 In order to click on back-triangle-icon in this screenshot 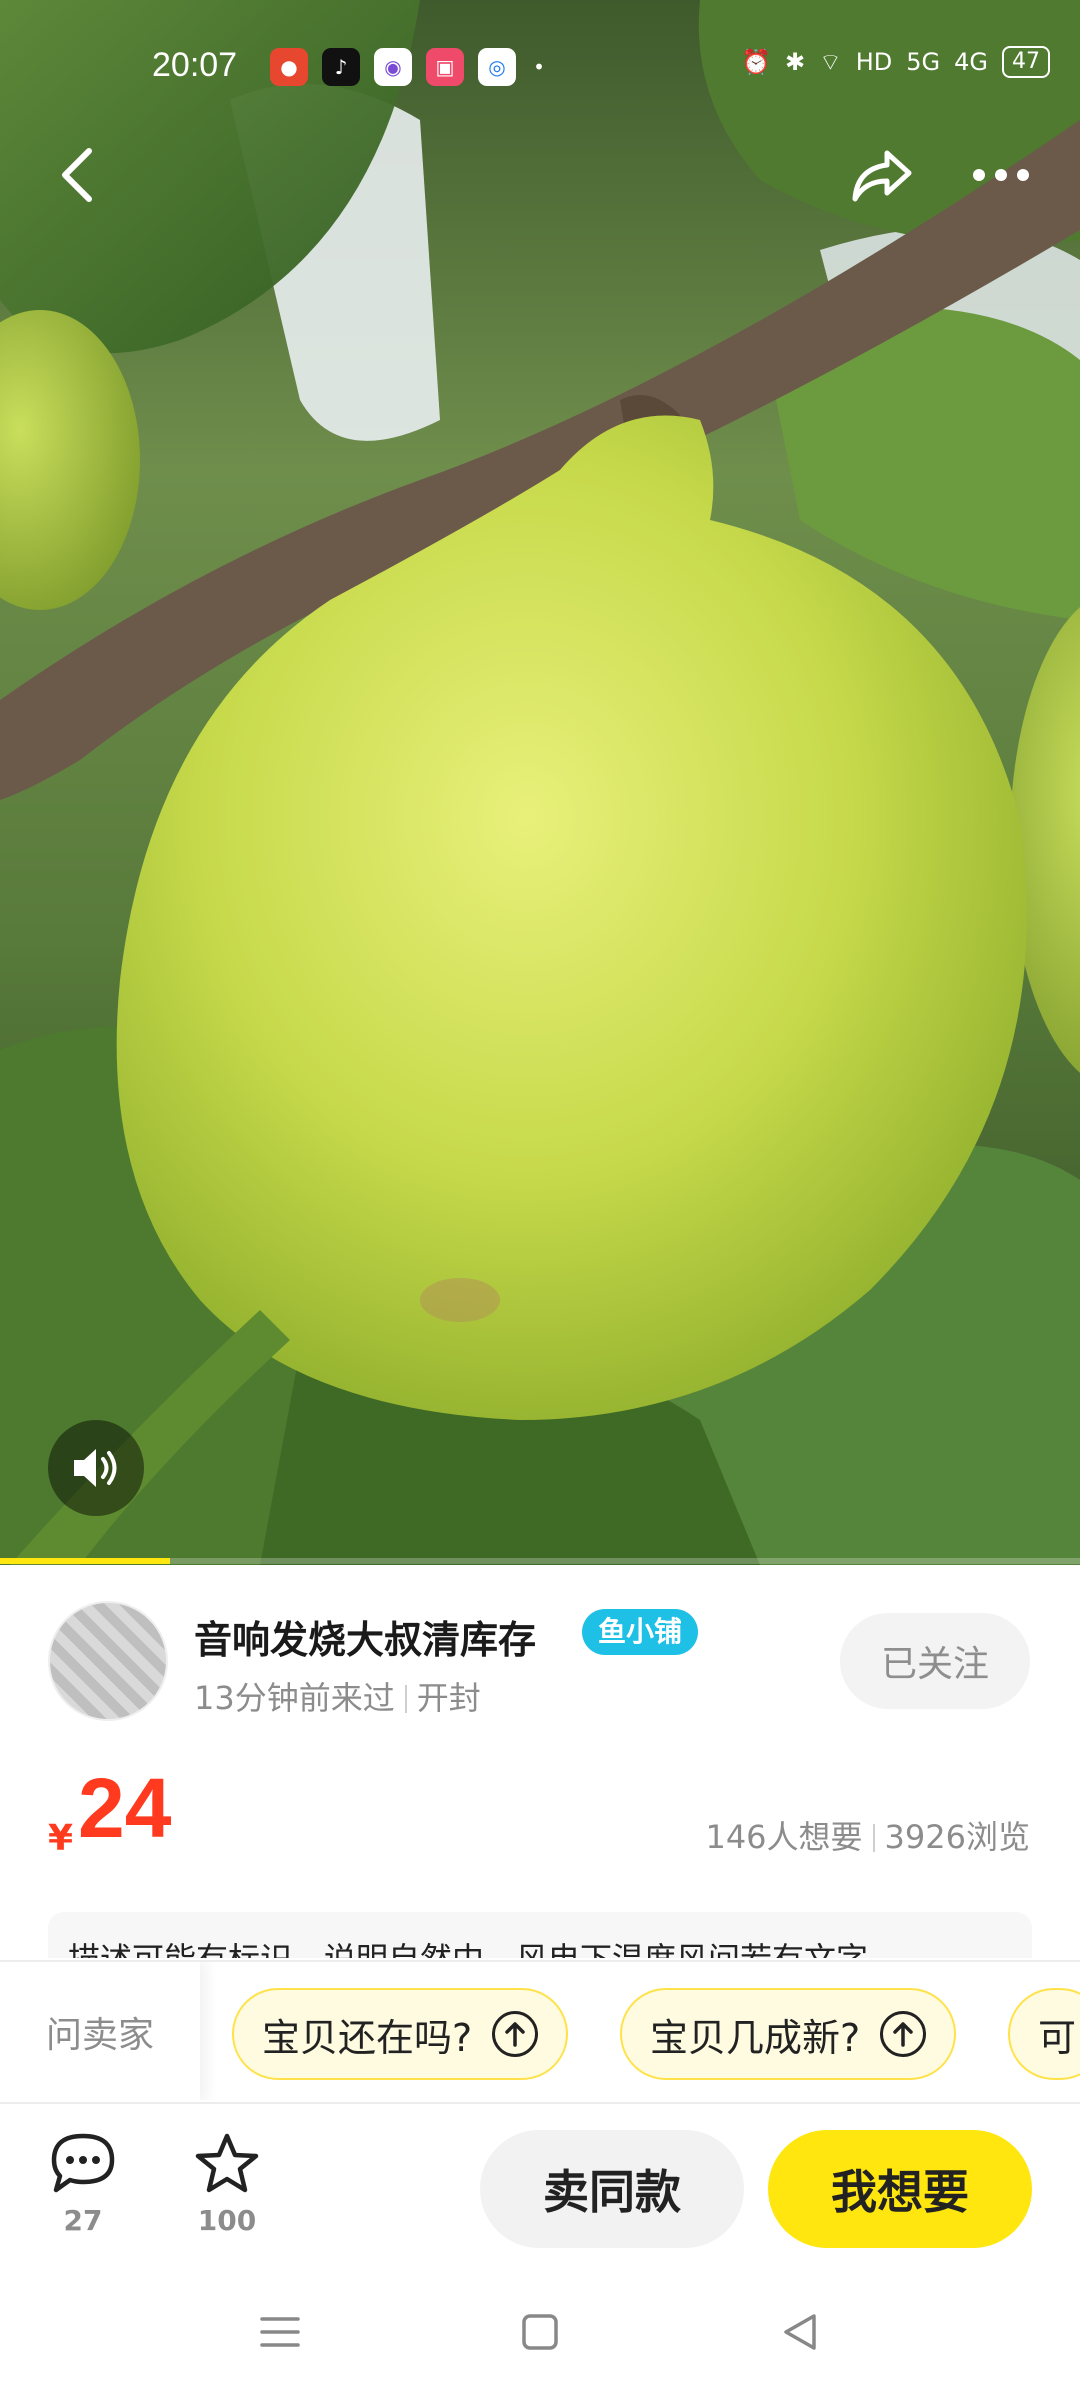, I will do `click(800, 2332)`.